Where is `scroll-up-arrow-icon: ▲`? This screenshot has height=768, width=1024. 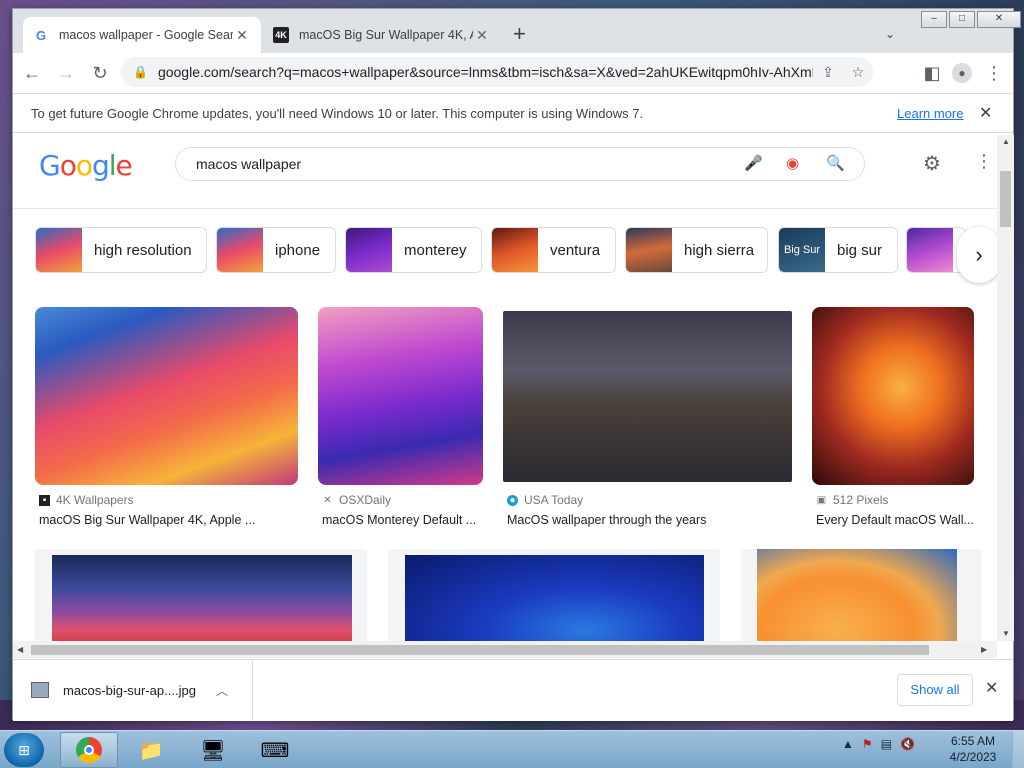 scroll-up-arrow-icon: ▲ is located at coordinates (1006, 141).